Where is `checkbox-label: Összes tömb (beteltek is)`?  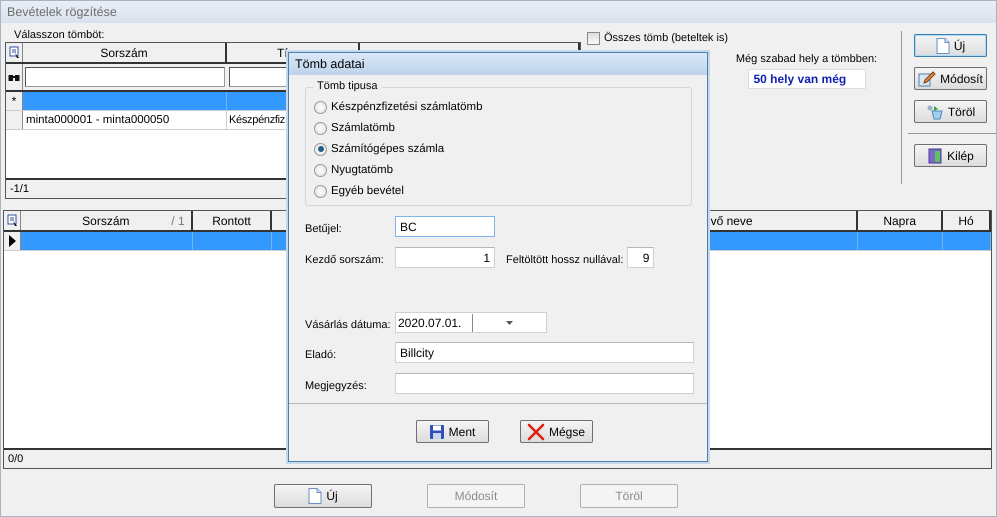
checkbox-label: Összes tömb (beteltek is) is located at coordinates (666, 38).